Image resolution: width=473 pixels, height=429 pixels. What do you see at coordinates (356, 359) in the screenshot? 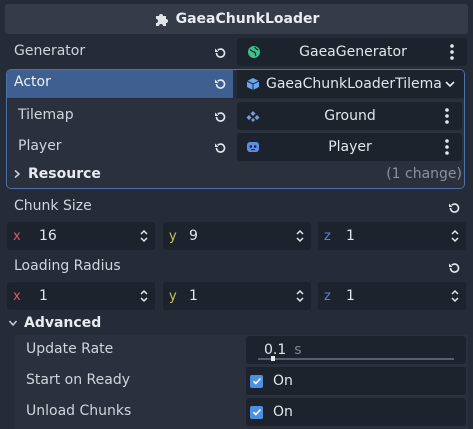
I see `update-rate-slider-track` at bounding box center [356, 359].